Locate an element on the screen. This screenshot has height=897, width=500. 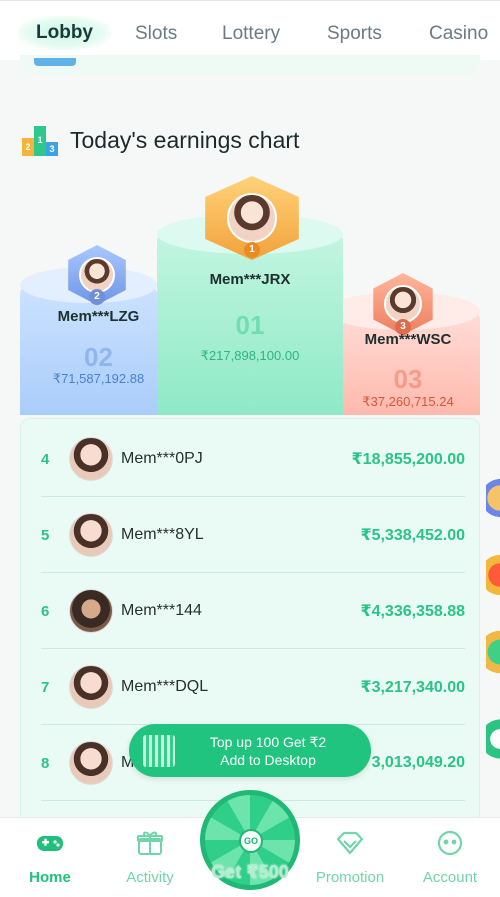
tab-sports: Sports is located at coordinates (354, 34).